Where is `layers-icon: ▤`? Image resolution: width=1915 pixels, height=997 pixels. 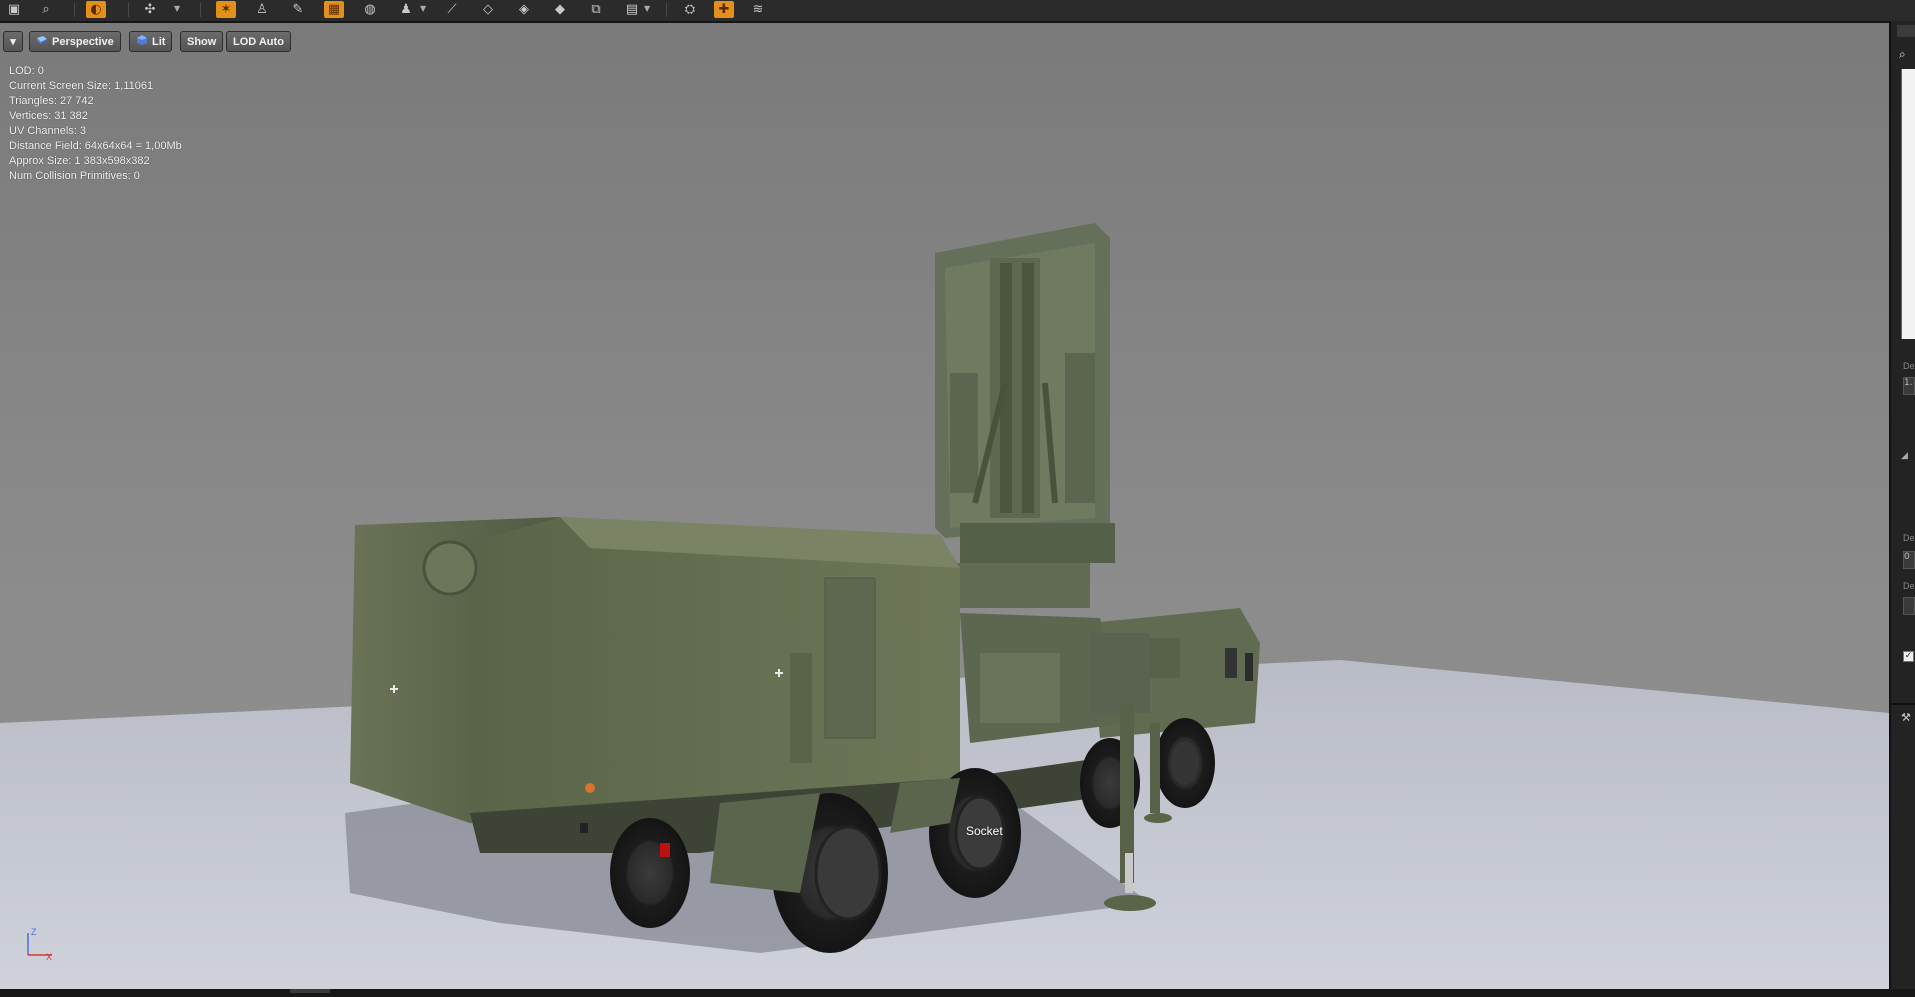
layers-icon: ▤ is located at coordinates (632, 9).